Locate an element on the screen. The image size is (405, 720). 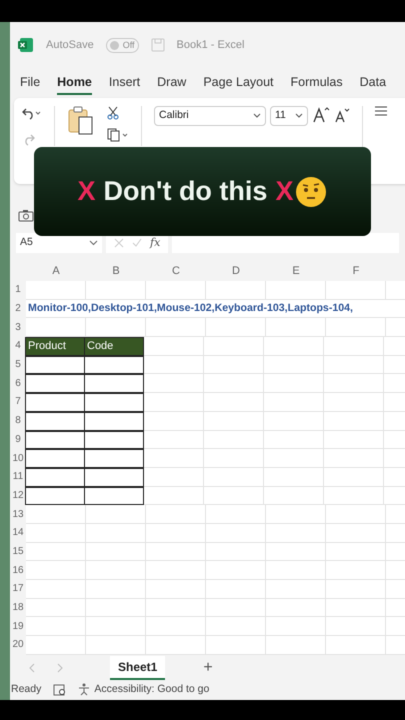
save-icon is located at coordinates (157, 45).